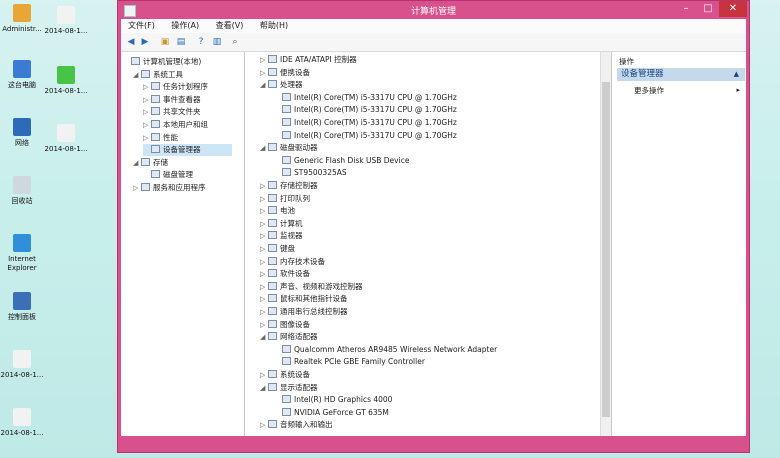 The image size is (780, 458). Describe the element at coordinates (429, 312) in the screenshot. I see `device-item: ▷ 通用串行总线控制器` at that location.